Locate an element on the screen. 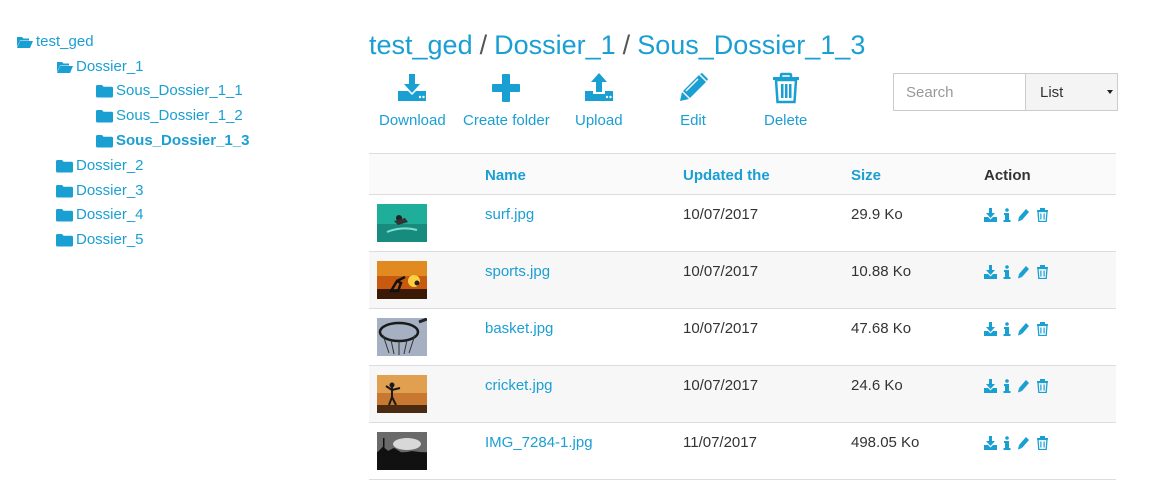  table-row: sports.jpg 10/07/2017 10.88 Ko is located at coordinates (742, 280).